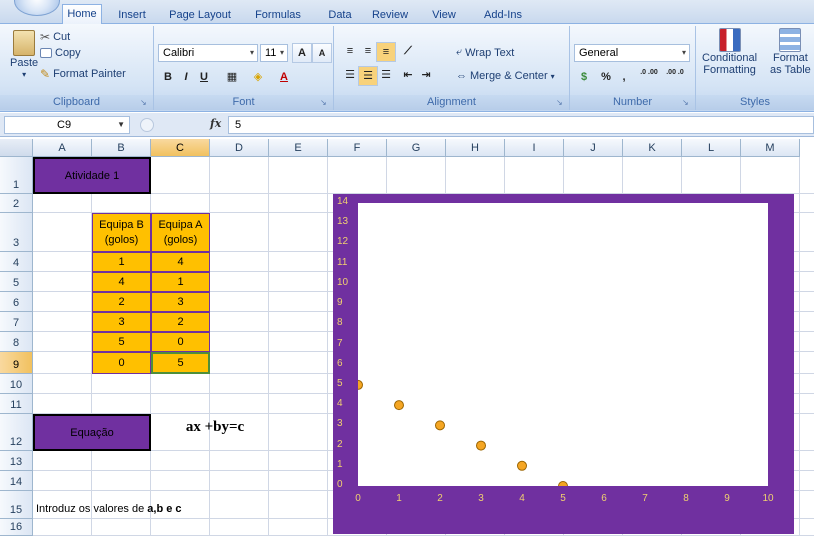 This screenshot has height=536, width=814. What do you see at coordinates (790, 52) in the screenshot?
I see `format-as-table-button: Format as Table` at bounding box center [790, 52].